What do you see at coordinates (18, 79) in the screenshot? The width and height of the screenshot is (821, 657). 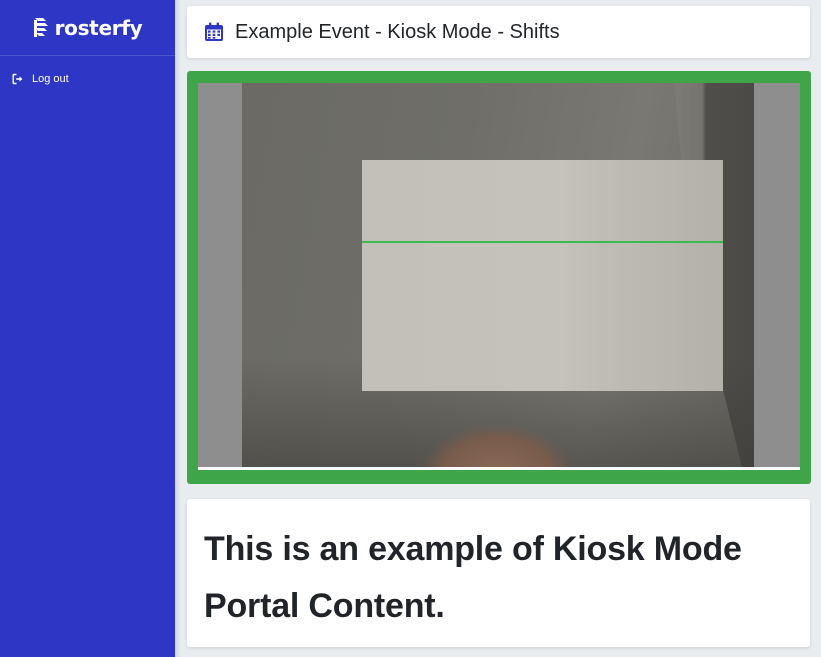 I see `logout-icon` at bounding box center [18, 79].